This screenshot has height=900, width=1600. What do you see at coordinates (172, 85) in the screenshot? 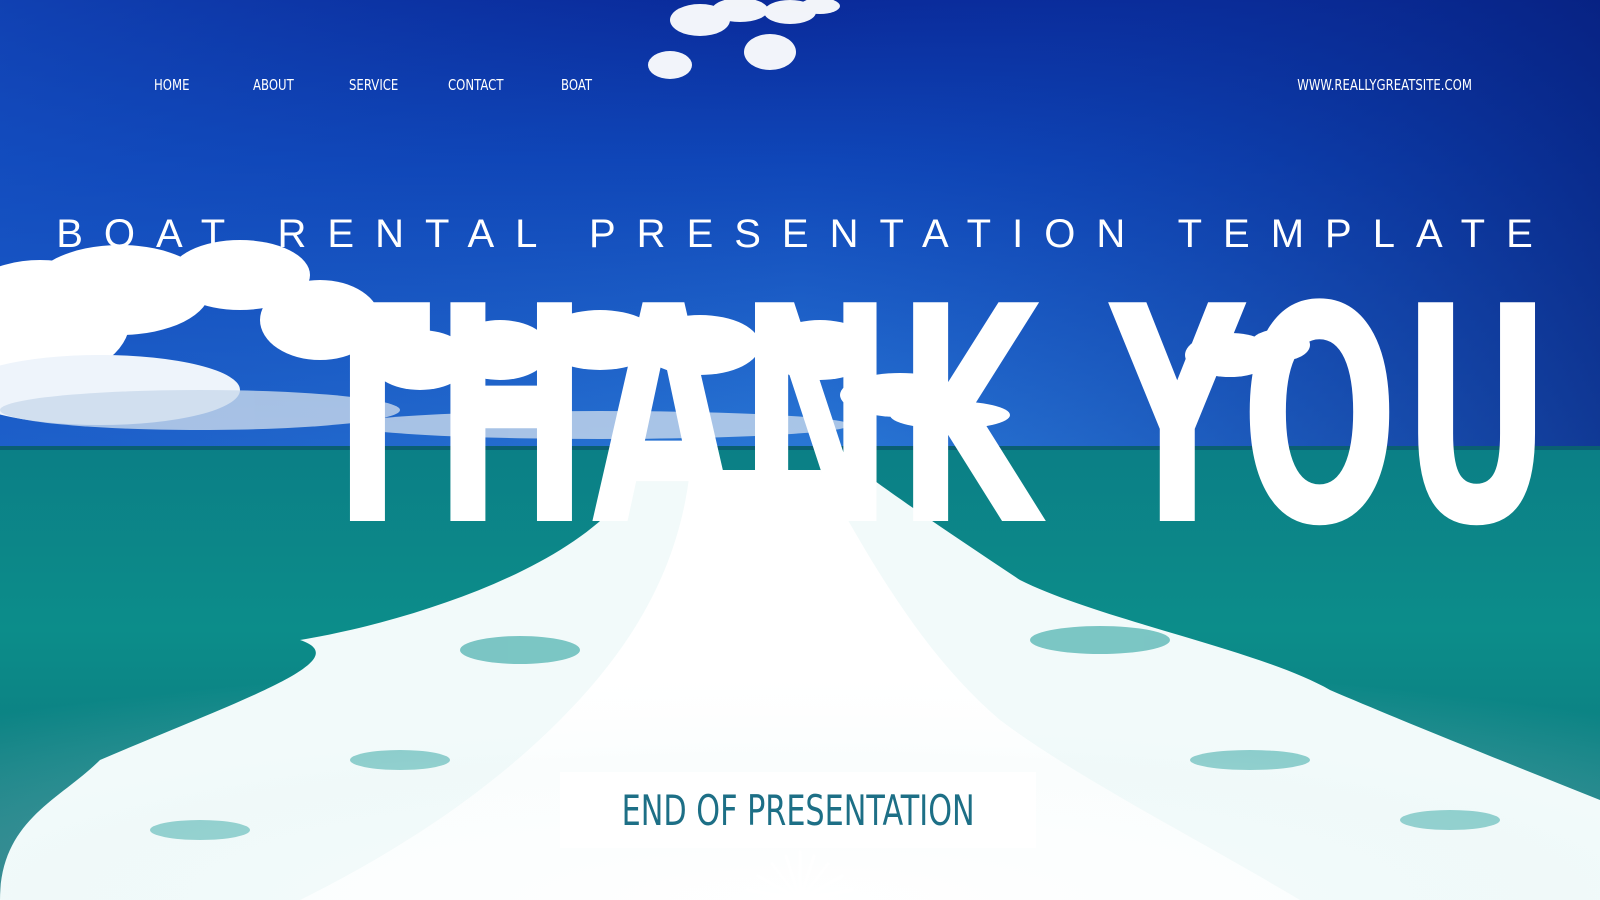
I see `nav-home-link: HOME` at bounding box center [172, 85].